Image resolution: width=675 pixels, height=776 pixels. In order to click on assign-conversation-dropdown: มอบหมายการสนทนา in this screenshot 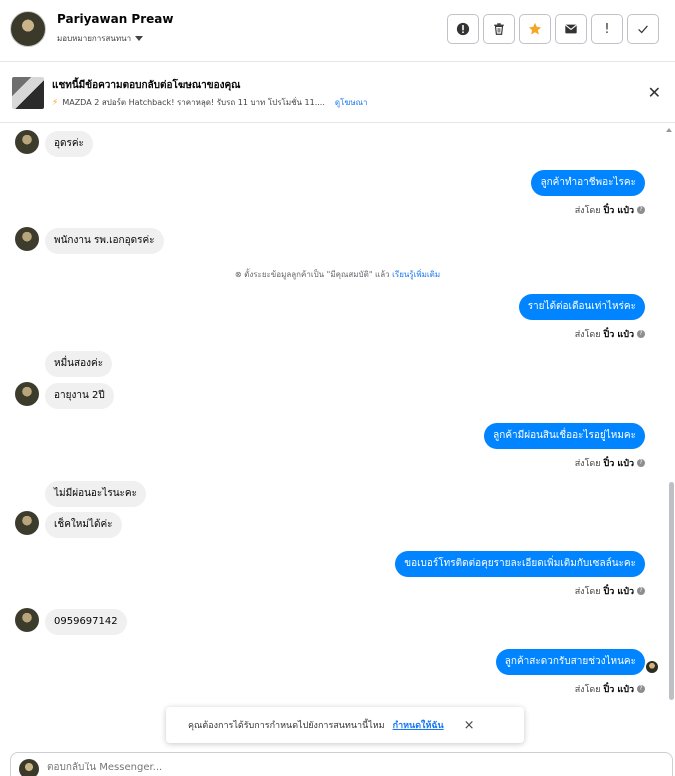, I will do `click(100, 38)`.